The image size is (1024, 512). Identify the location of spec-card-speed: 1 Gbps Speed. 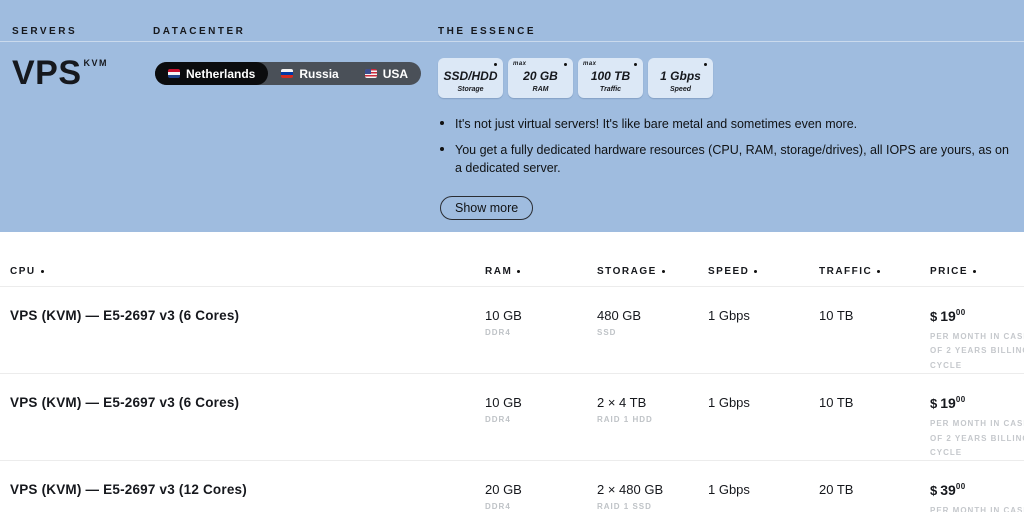
(680, 78).